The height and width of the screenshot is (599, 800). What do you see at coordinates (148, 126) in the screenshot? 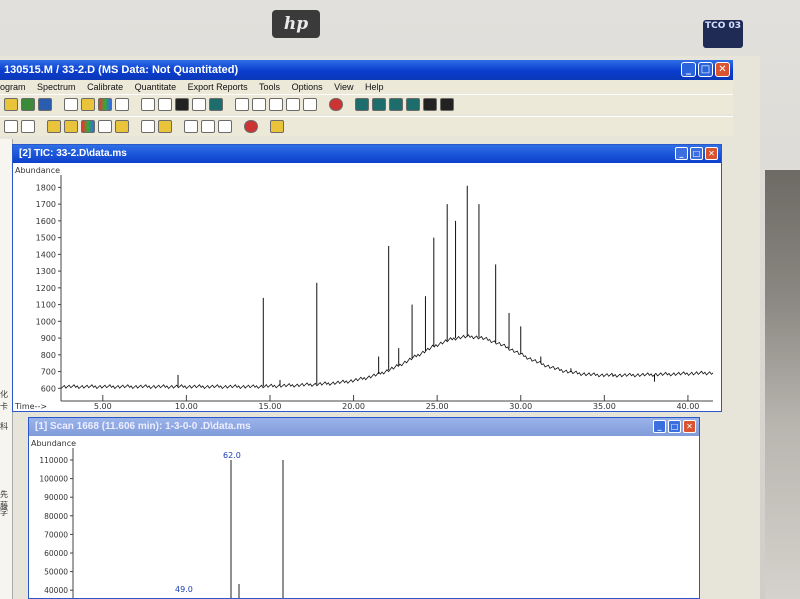
I see `doc-icon` at bounding box center [148, 126].